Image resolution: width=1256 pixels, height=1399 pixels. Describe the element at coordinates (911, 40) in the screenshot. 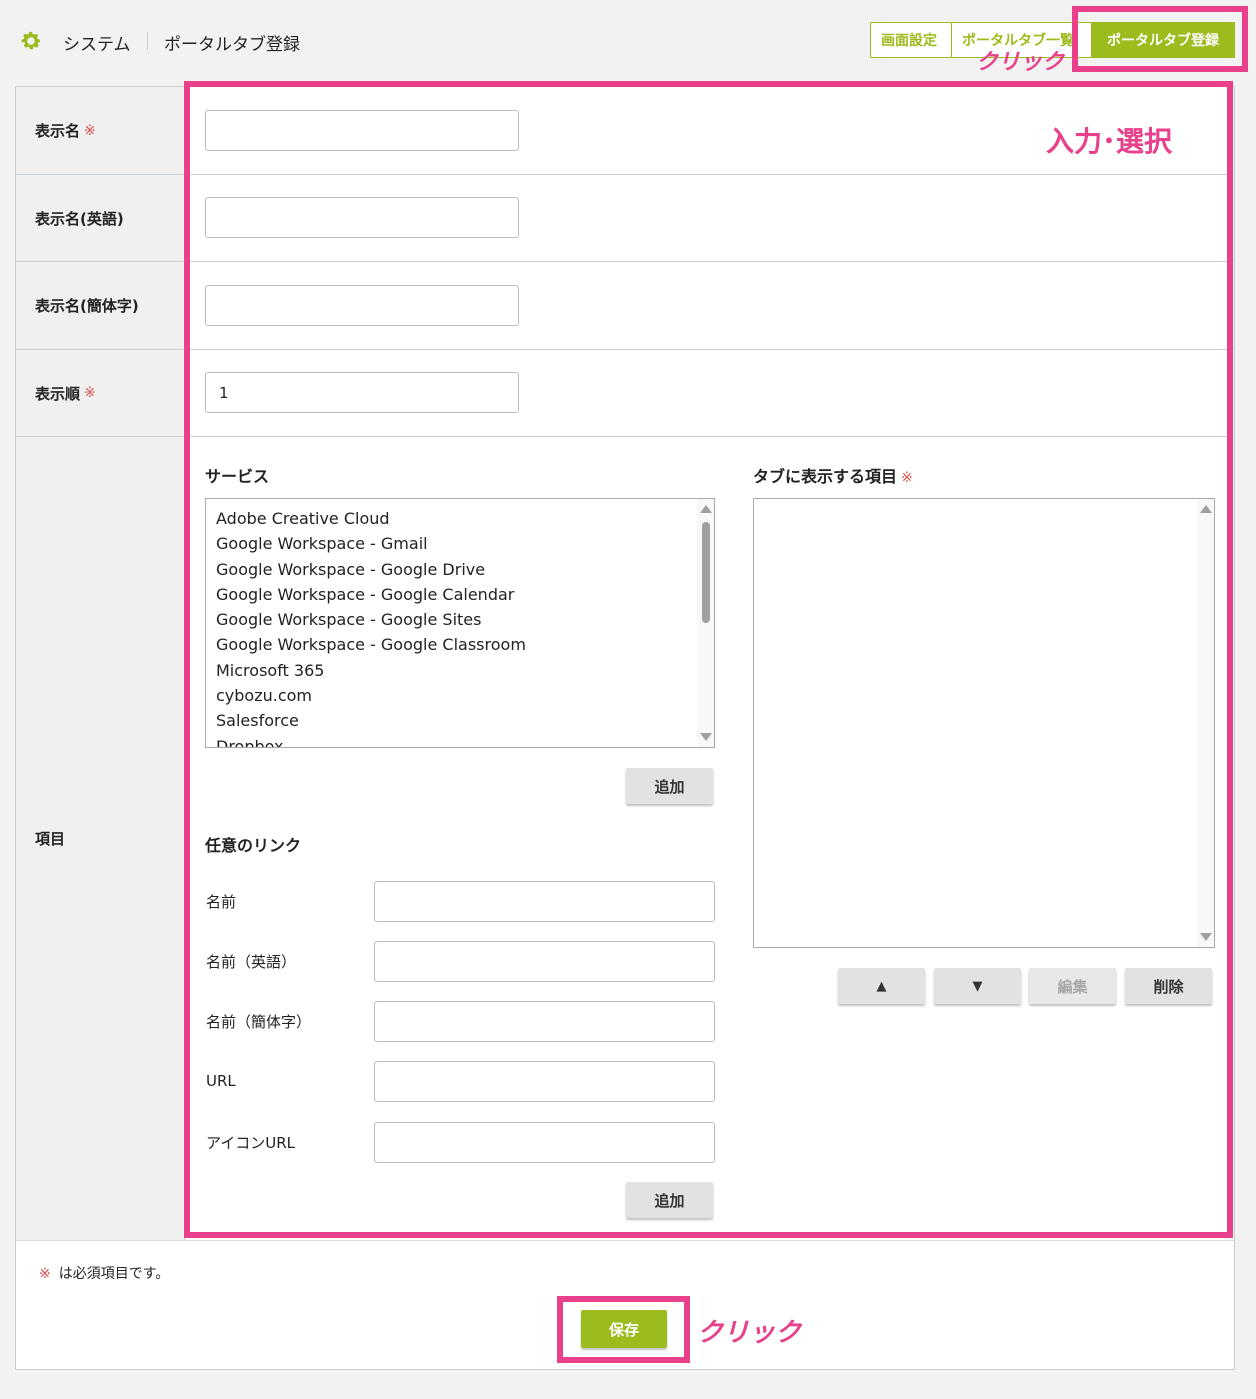

I see `tab-screen-settings: 画面設定` at that location.